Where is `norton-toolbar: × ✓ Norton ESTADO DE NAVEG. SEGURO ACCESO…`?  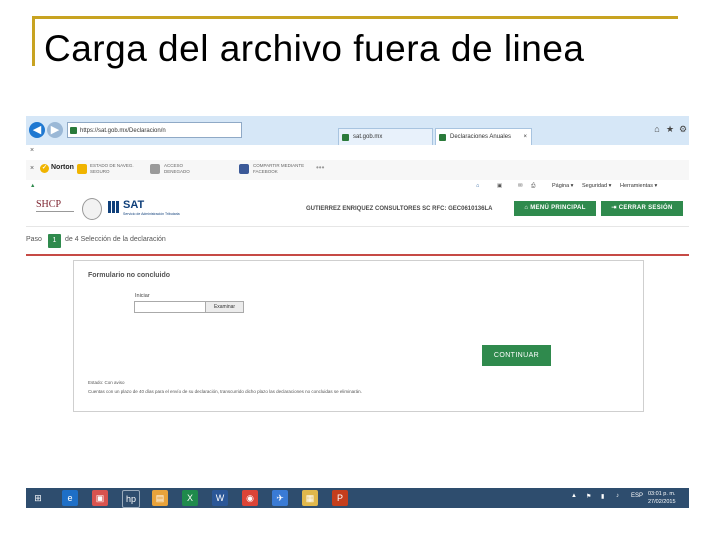
norton-toolbar: × ✓ Norton ESTADO DE NAVEG. SEGURO ACCESO… is located at coordinates (357, 170).